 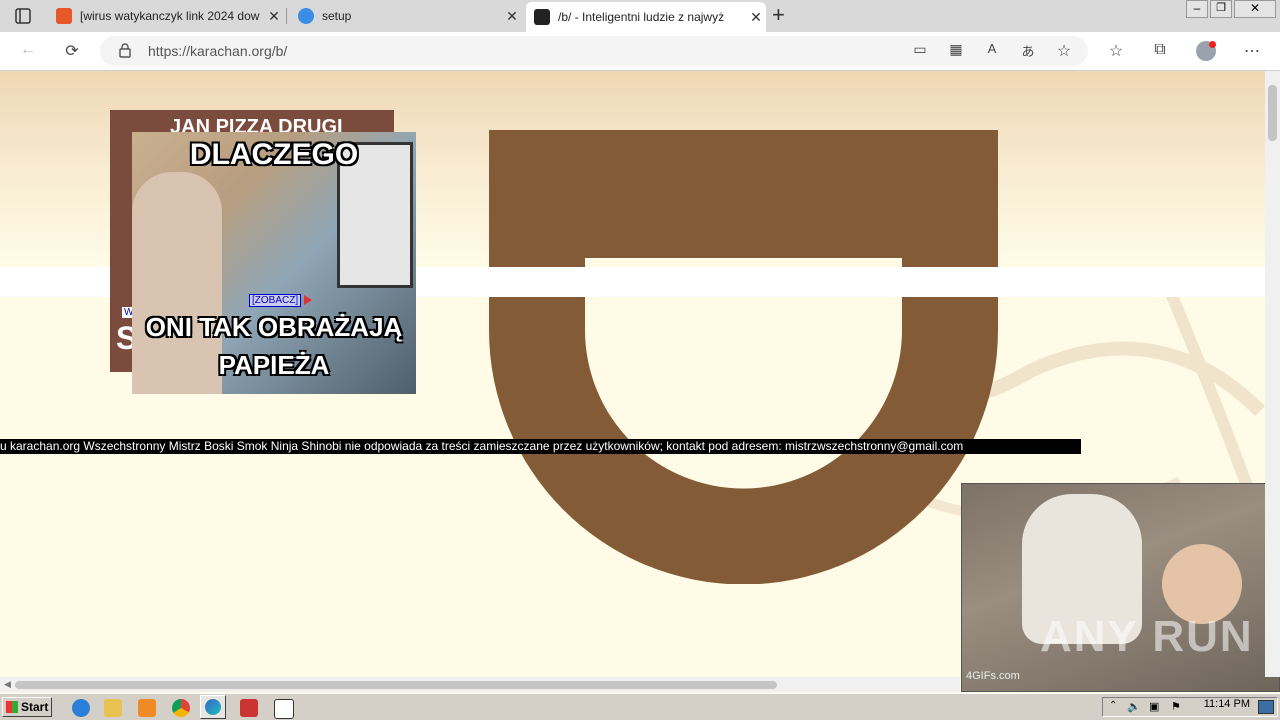 I want to click on tab-actions-button, so click(x=23, y=16).